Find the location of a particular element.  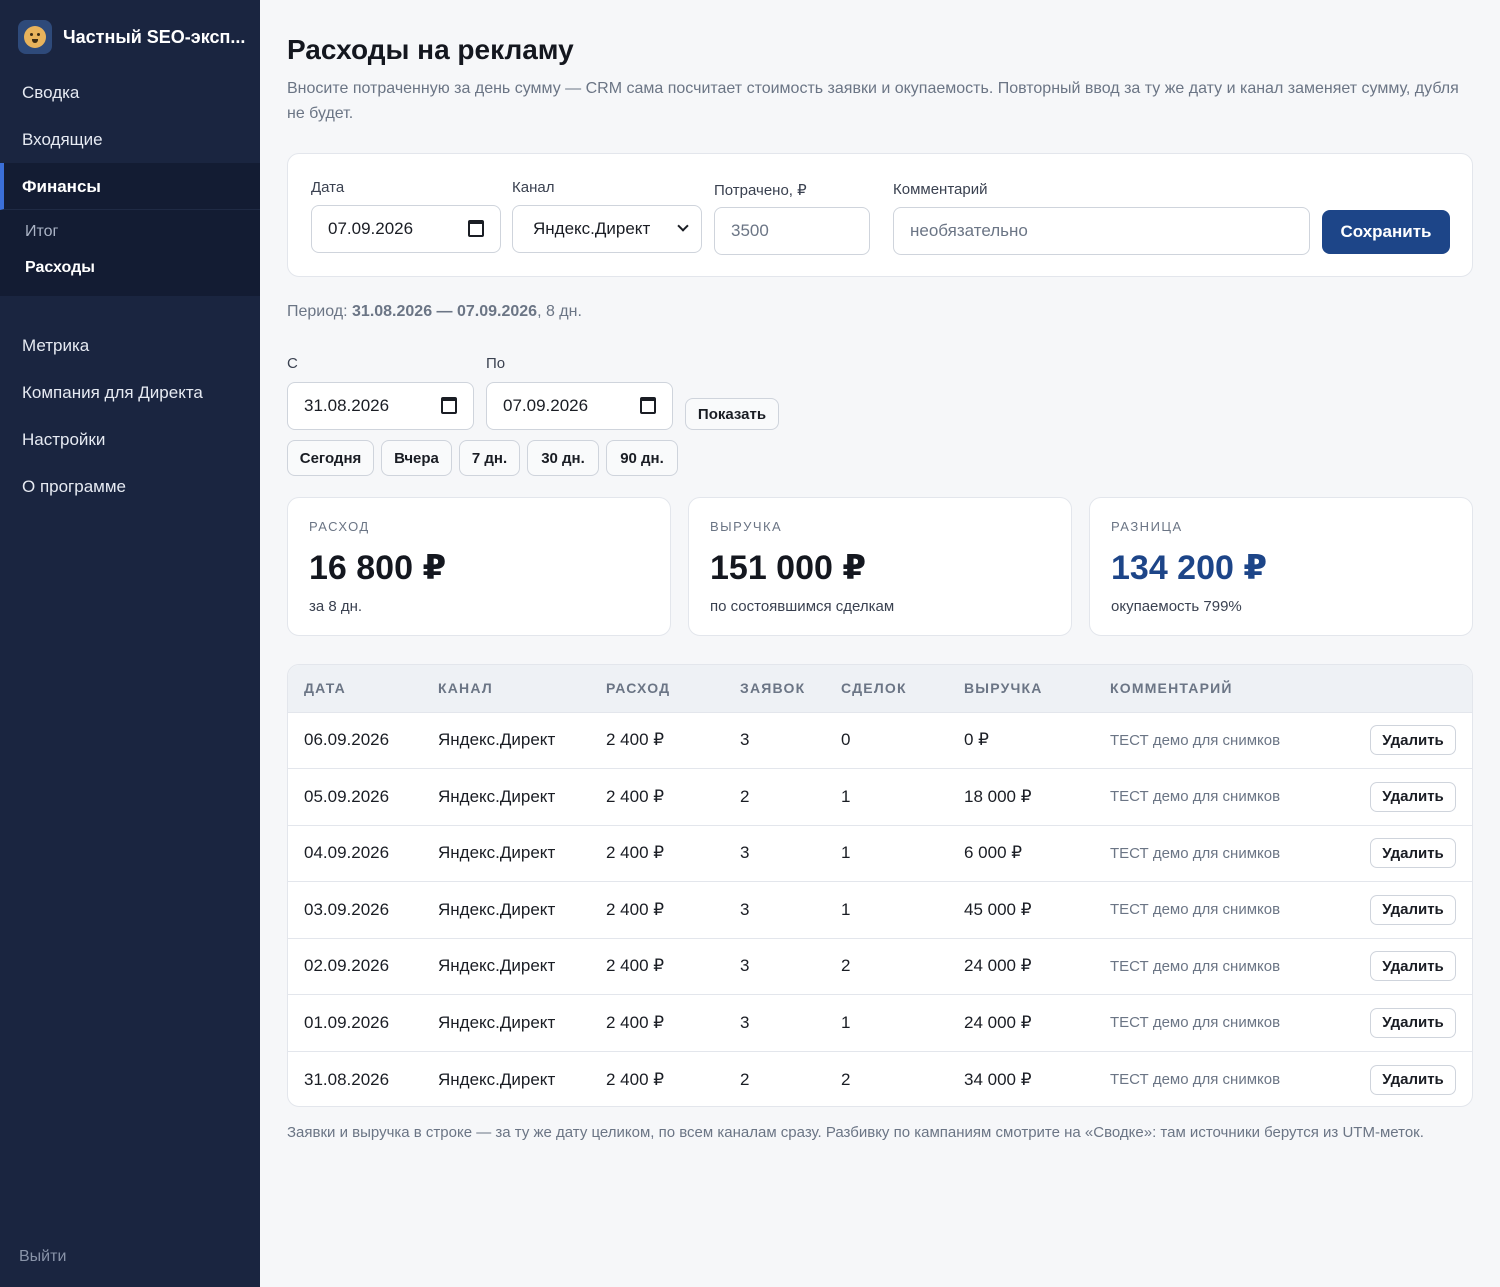

preset-30d-button: 30 дн. is located at coordinates (563, 458).